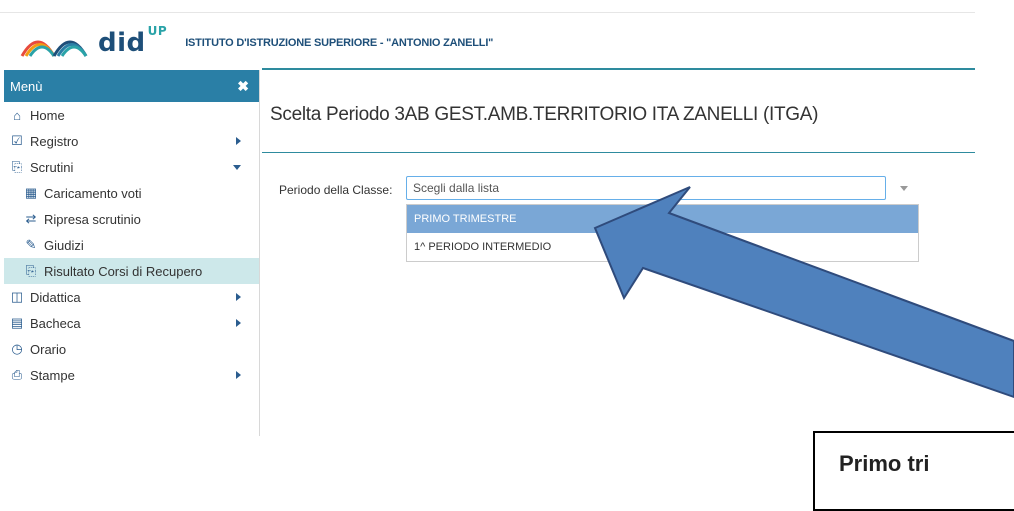  Describe the element at coordinates (123, 271) in the screenshot. I see `sidebar-item-label: Risultato Corsi di Recupero` at that location.